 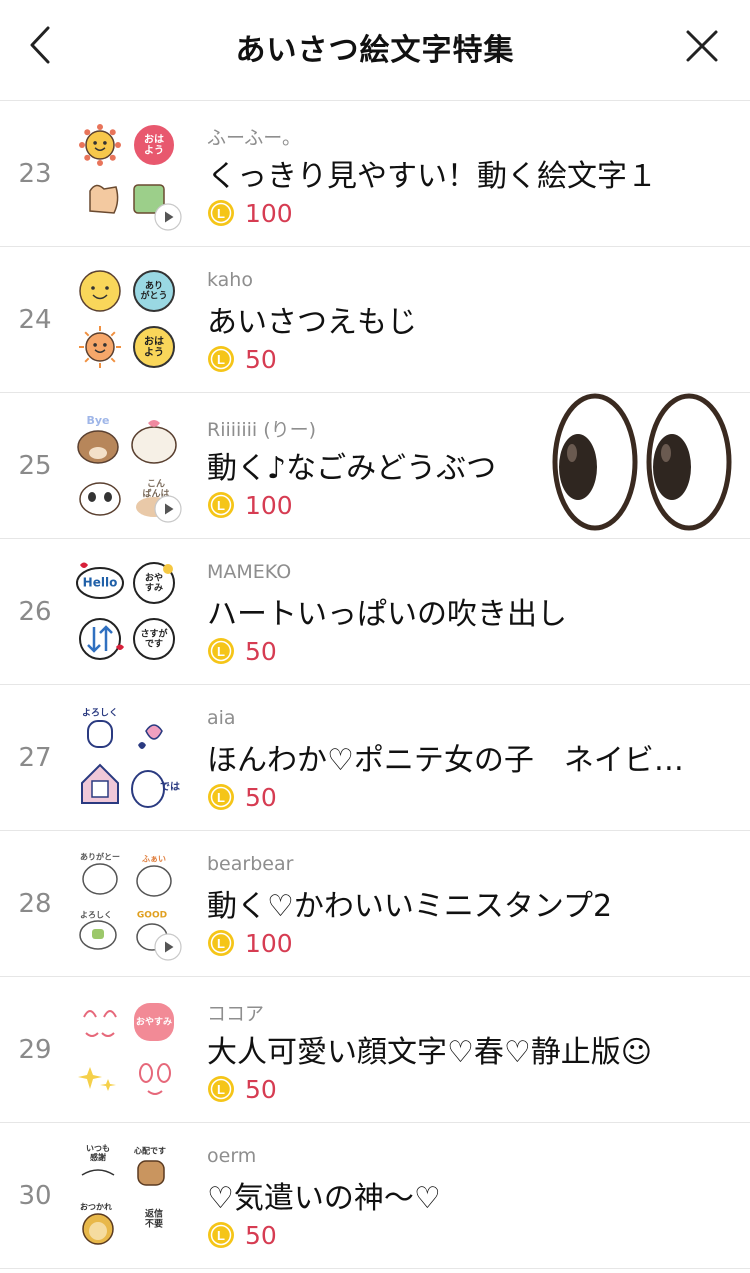 I want to click on emoji-set-thumbnail: おは よう, so click(x=129, y=176).